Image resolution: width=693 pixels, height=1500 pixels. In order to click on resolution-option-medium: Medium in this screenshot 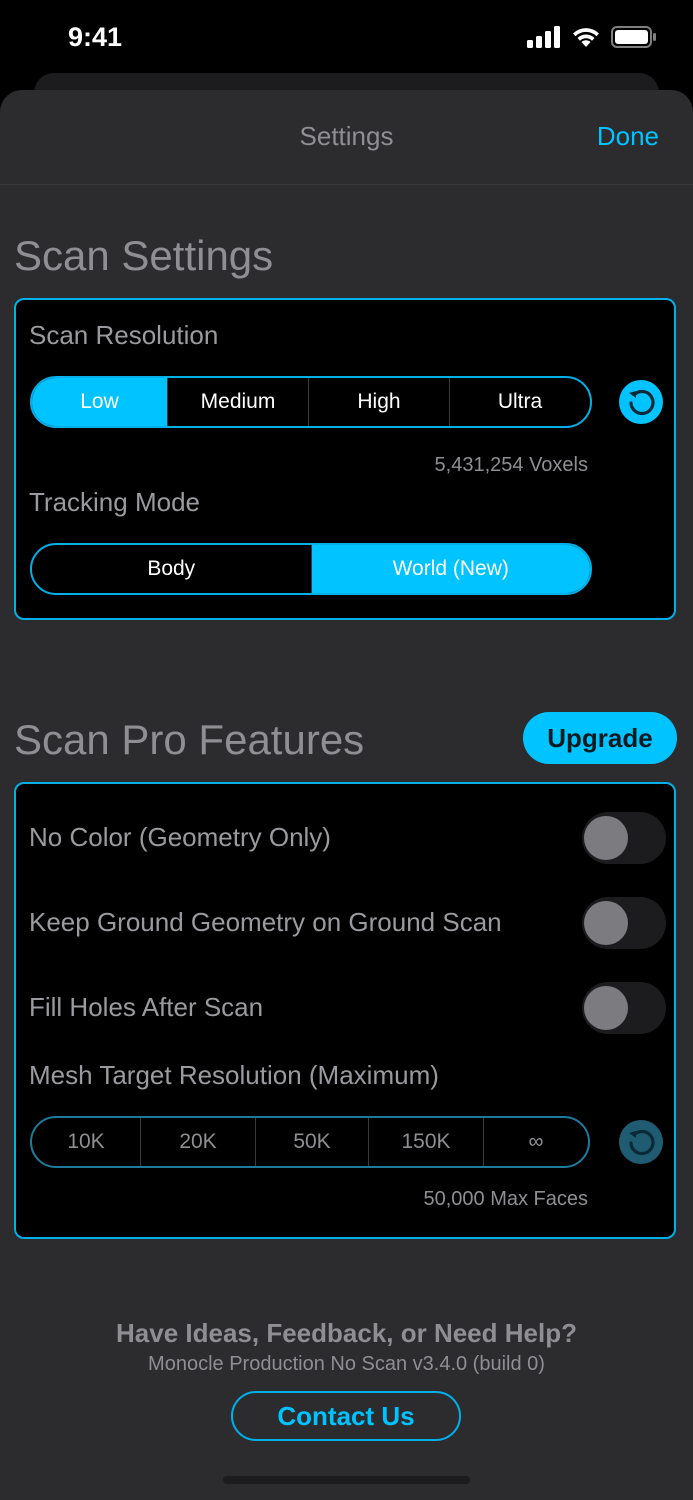, I will do `click(237, 402)`.